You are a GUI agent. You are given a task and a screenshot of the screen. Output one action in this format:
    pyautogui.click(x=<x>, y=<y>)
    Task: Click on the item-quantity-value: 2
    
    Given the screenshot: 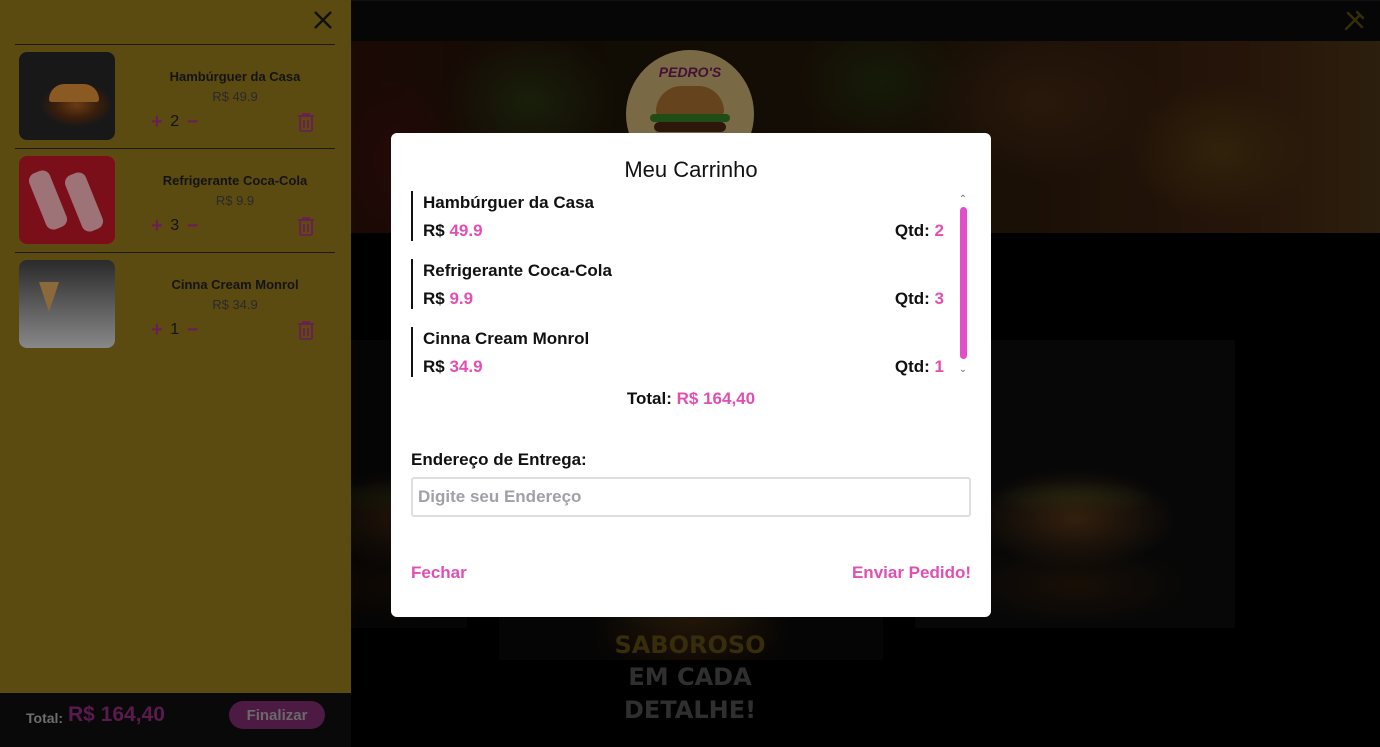 What is the action you would take?
    pyautogui.click(x=939, y=230)
    